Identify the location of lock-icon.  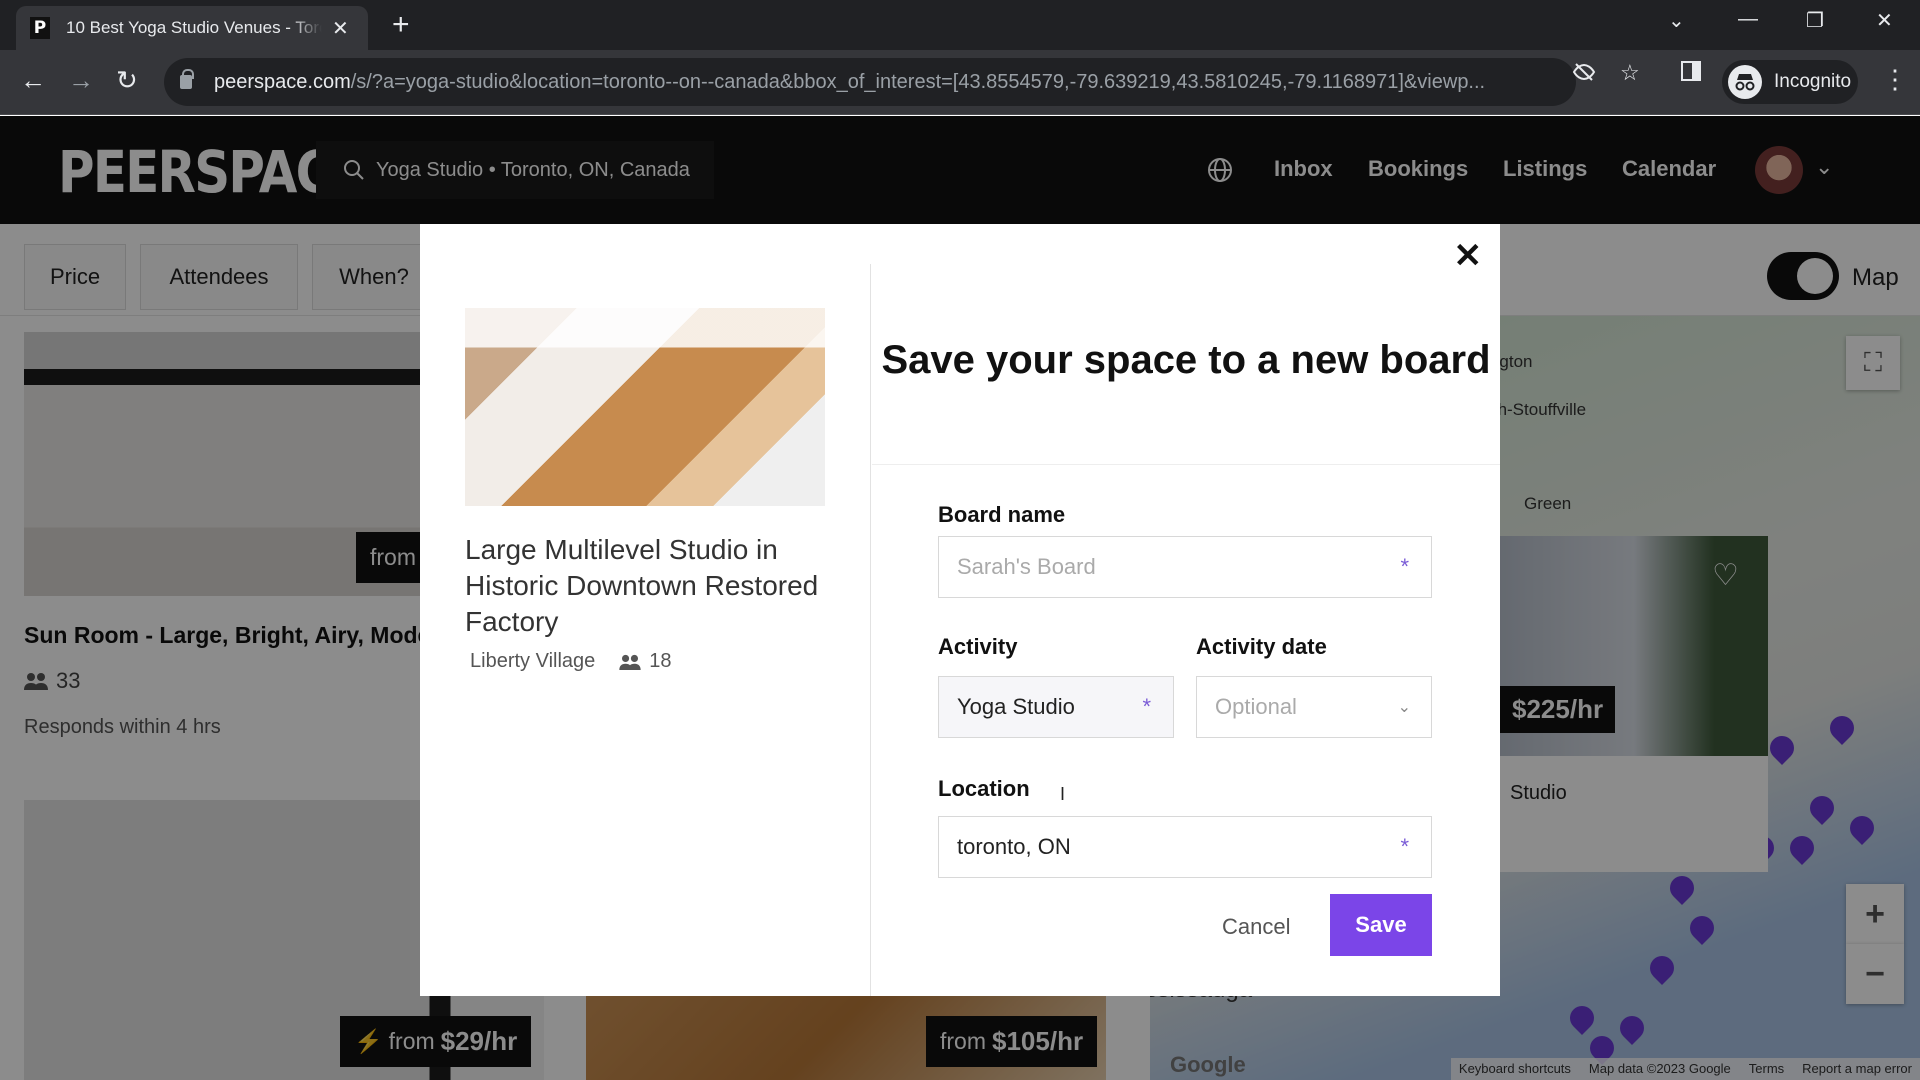
(187, 79).